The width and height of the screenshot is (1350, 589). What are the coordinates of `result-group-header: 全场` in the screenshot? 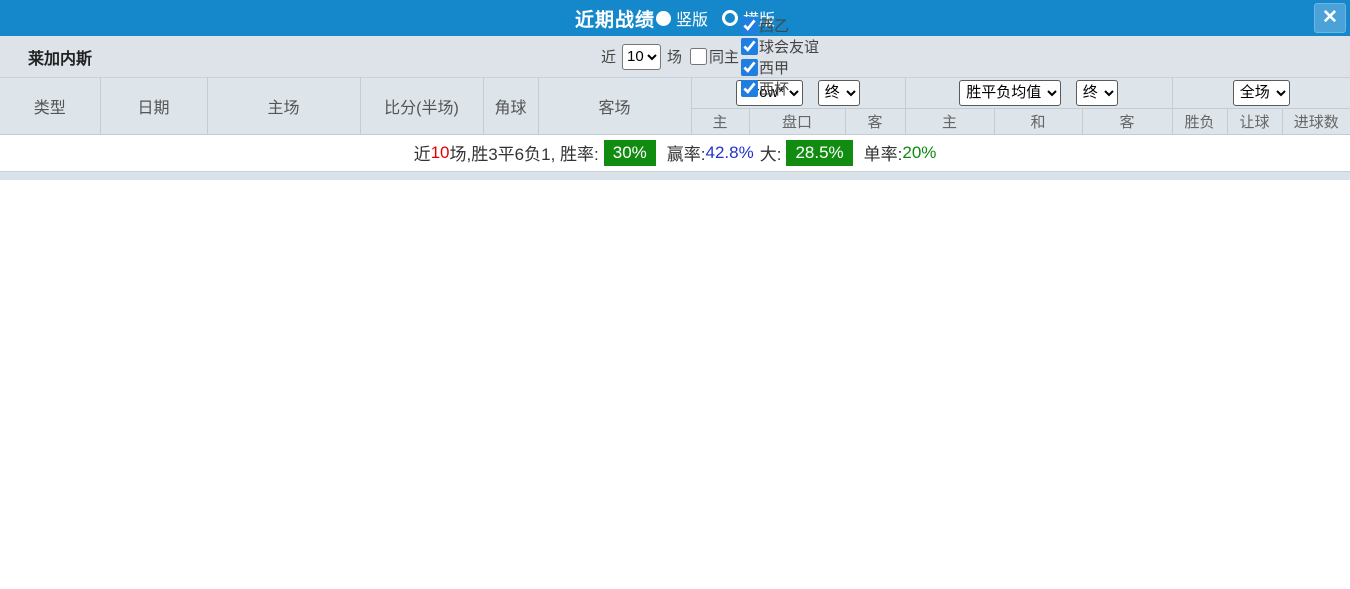 It's located at (1261, 93).